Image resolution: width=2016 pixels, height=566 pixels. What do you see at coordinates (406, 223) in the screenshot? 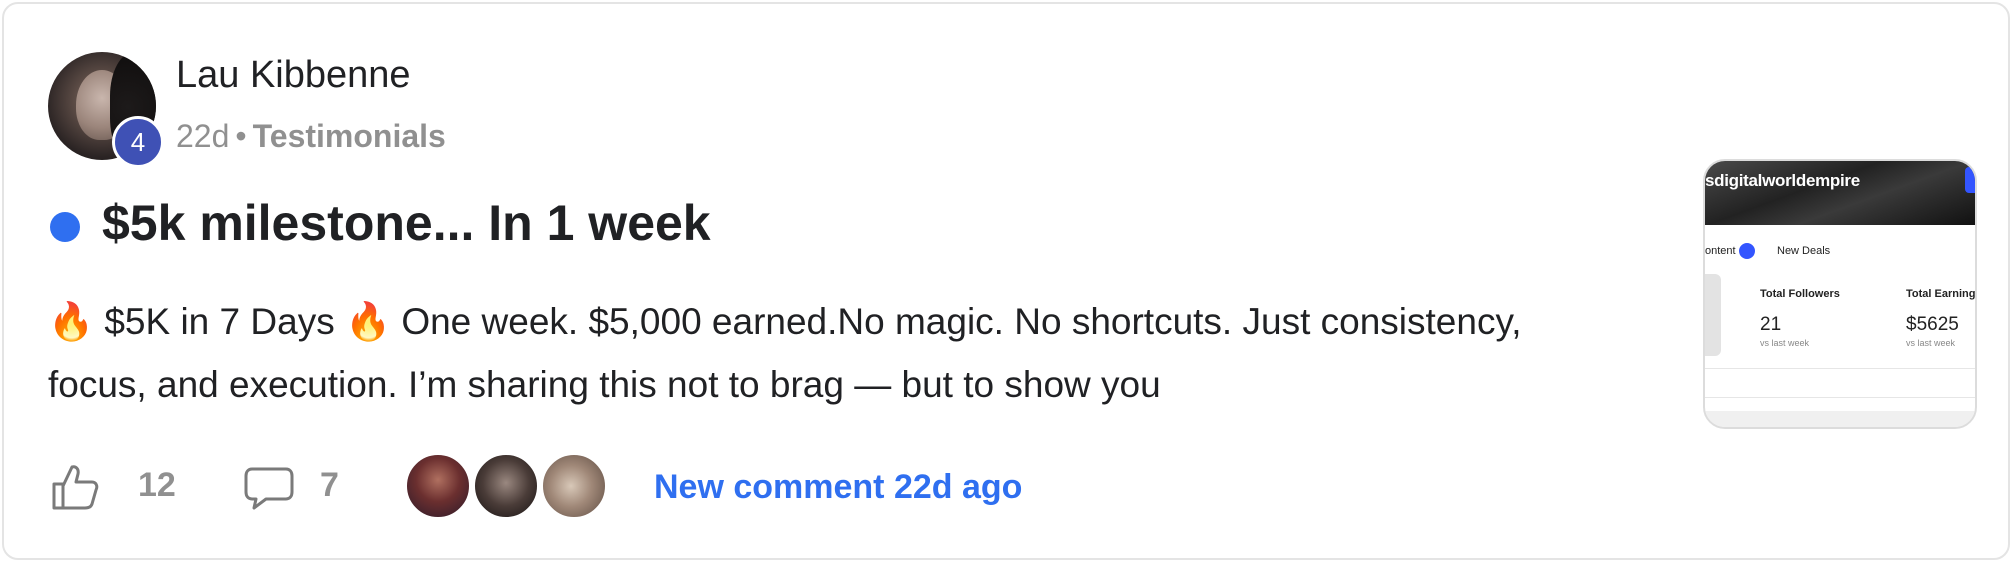
I see `post-title: $5k milestone... In 1 week` at bounding box center [406, 223].